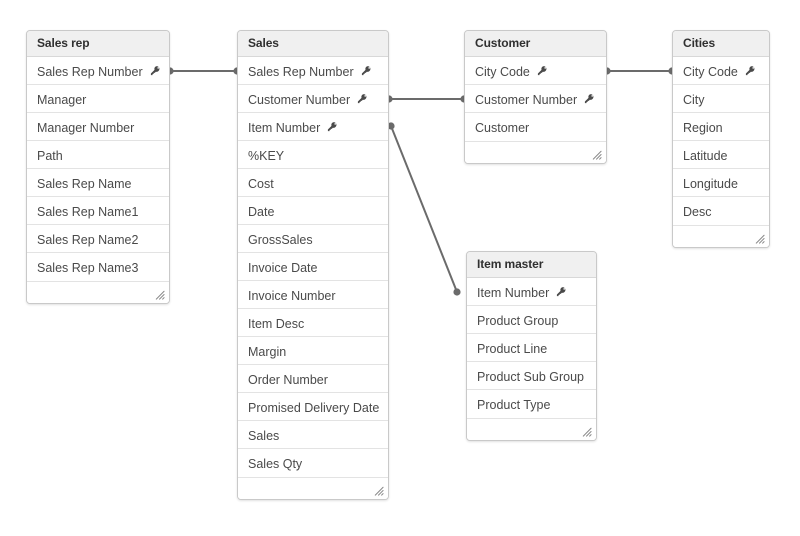 This screenshot has height=536, width=800. Describe the element at coordinates (514, 404) in the screenshot. I see `field-label: Product Type` at that location.